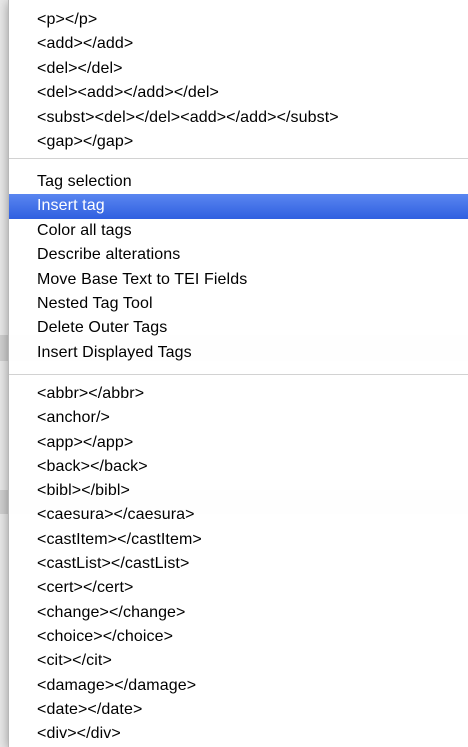 This screenshot has width=468, height=747. I want to click on menu-item-tag-caesura-caesura: <caesura></caesura>, so click(238, 515).